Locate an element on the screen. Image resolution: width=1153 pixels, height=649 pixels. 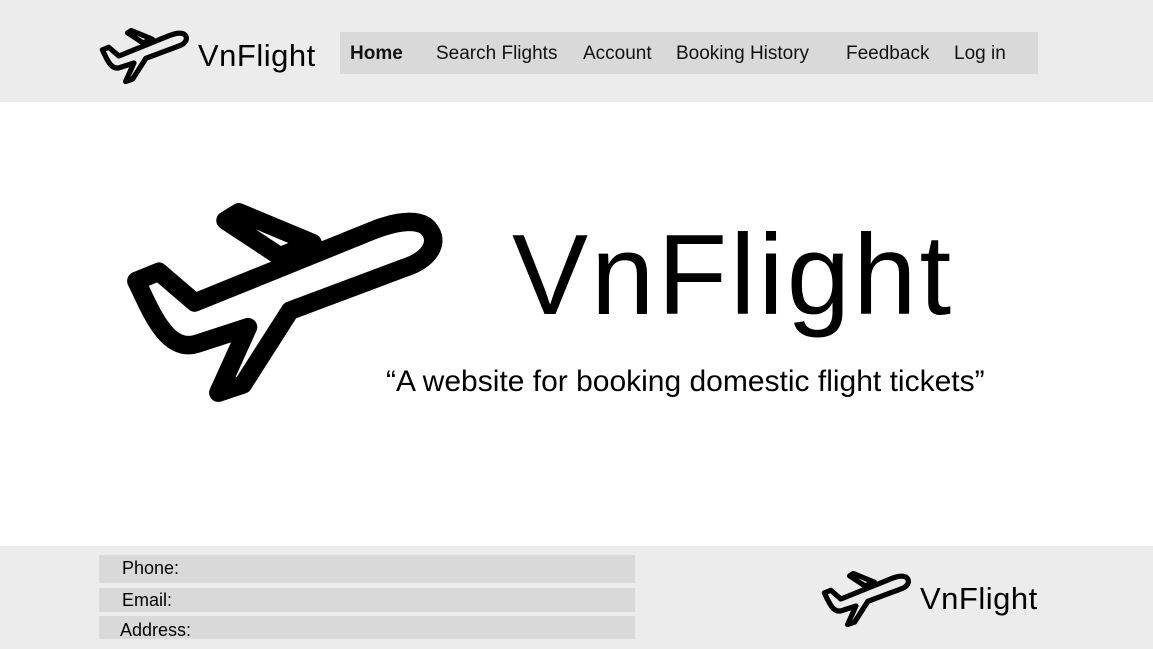
nav-booking-history: Booking History is located at coordinates (742, 53).